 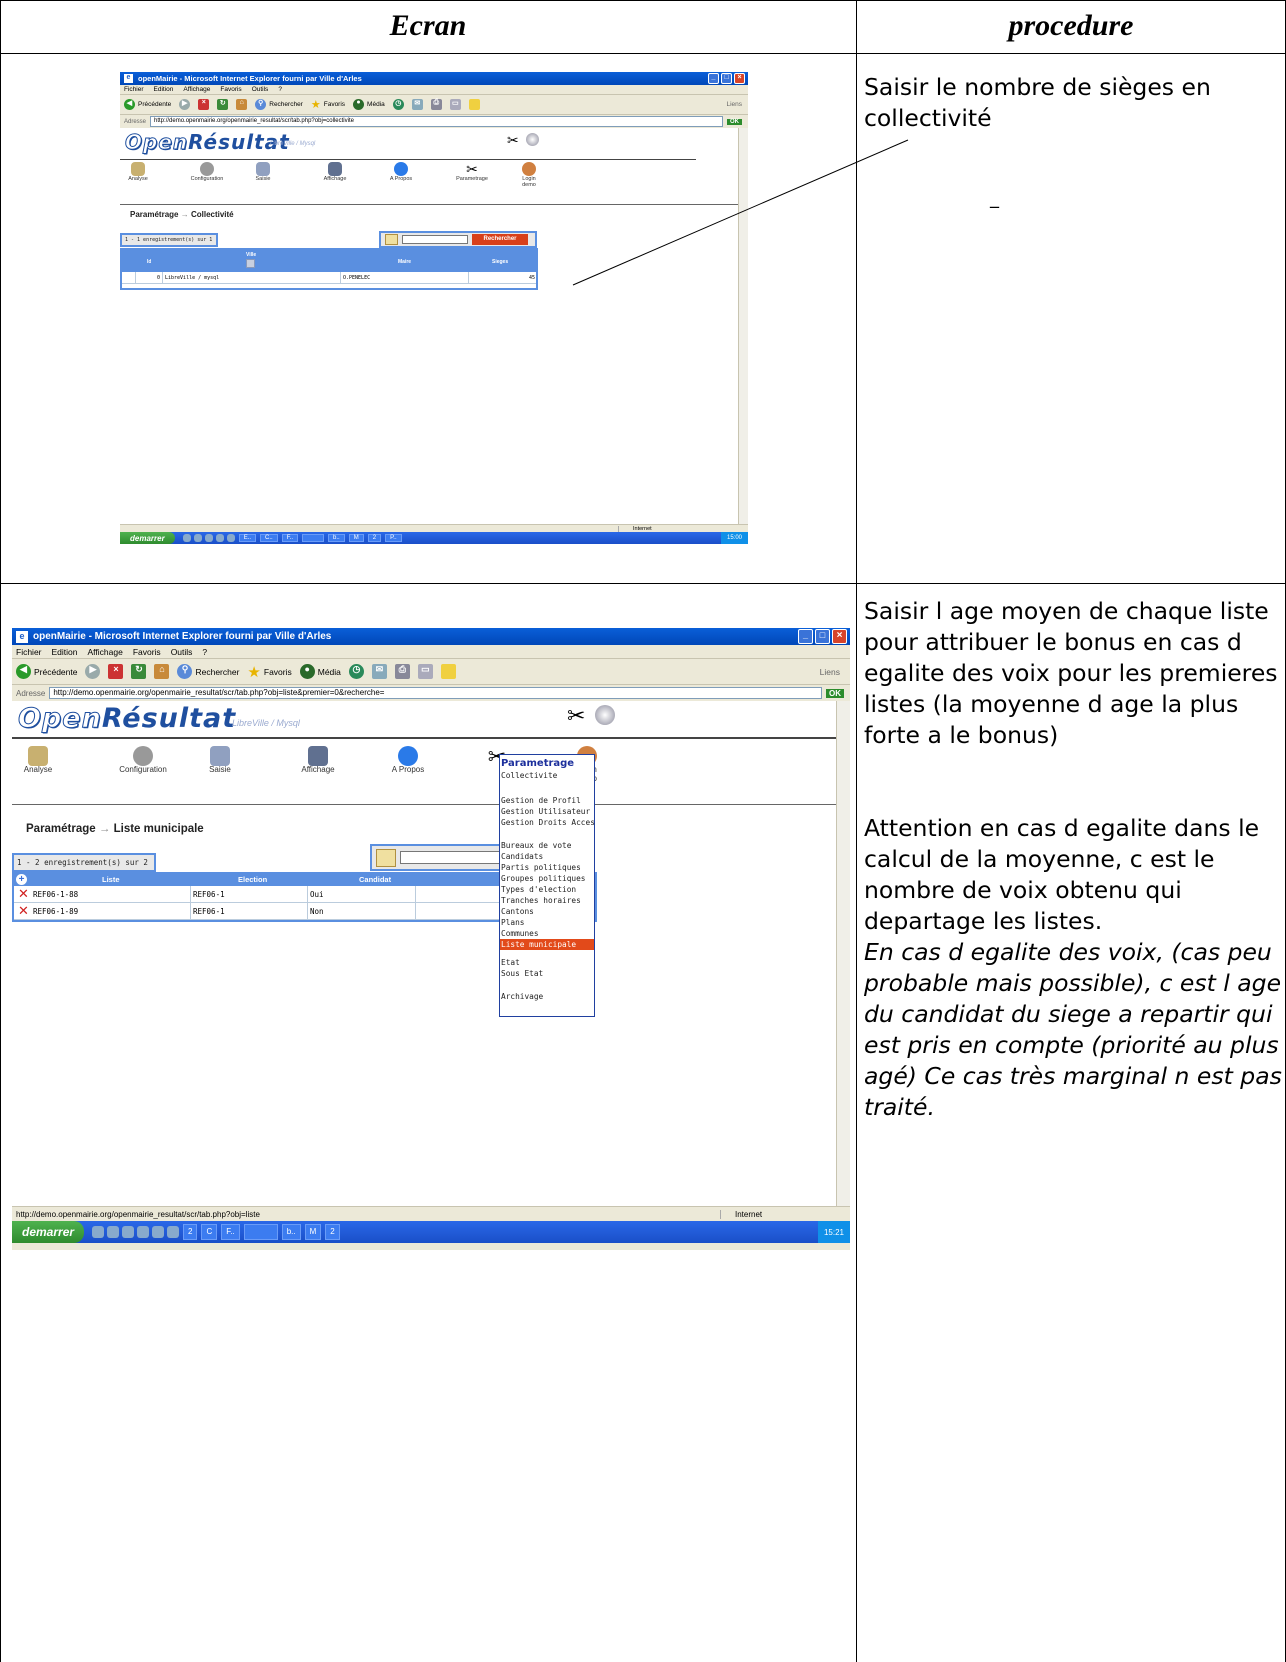 I want to click on star-icon: ★, so click(x=254, y=672).